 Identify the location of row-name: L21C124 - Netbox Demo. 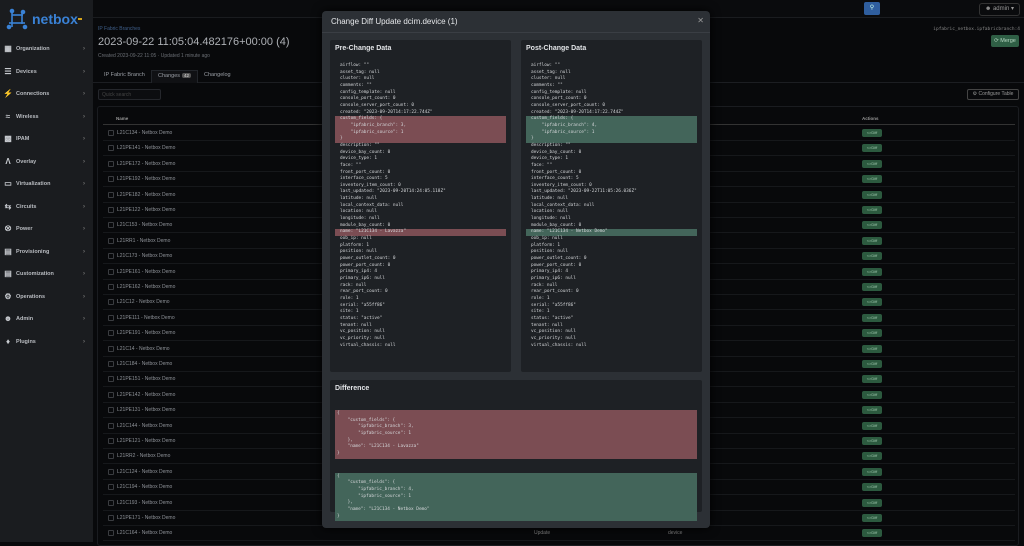
(144, 472).